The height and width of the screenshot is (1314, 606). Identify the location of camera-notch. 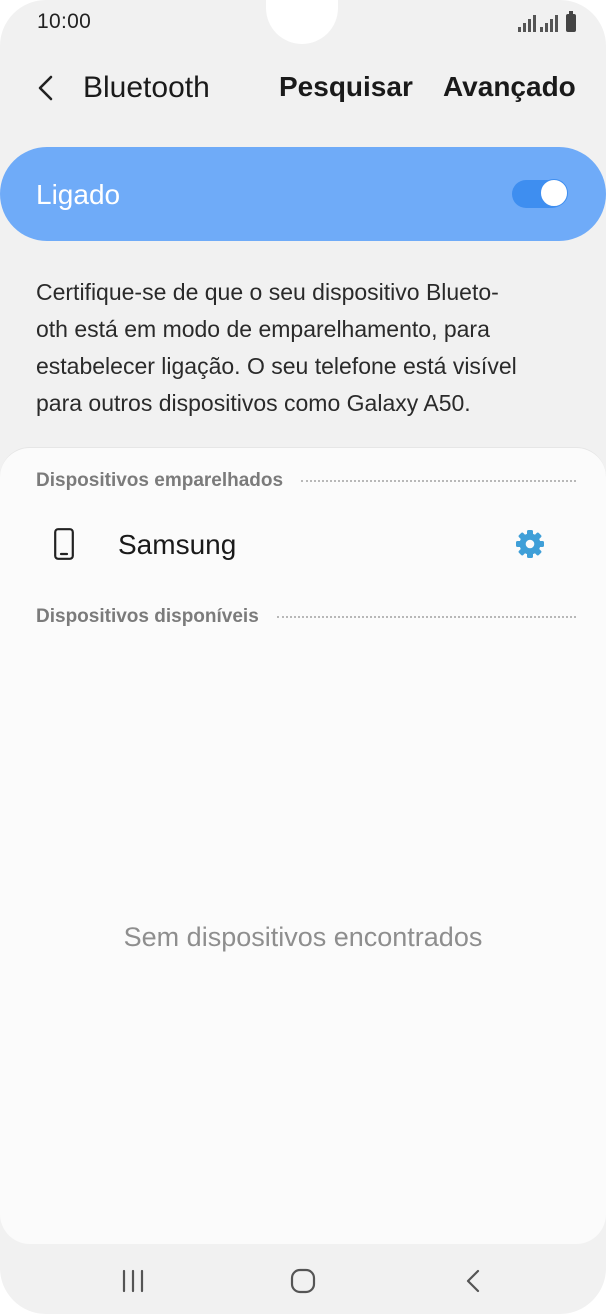
(302, 22).